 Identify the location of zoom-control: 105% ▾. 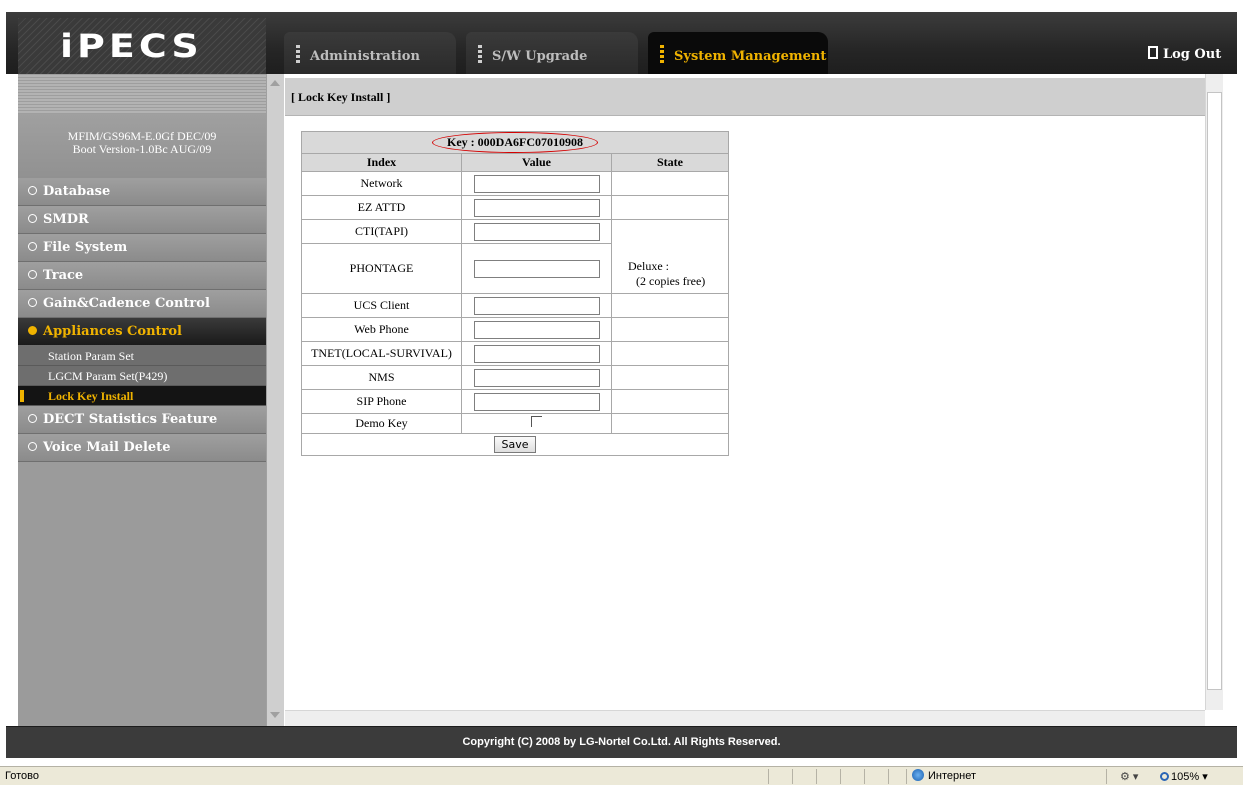
(1184, 776).